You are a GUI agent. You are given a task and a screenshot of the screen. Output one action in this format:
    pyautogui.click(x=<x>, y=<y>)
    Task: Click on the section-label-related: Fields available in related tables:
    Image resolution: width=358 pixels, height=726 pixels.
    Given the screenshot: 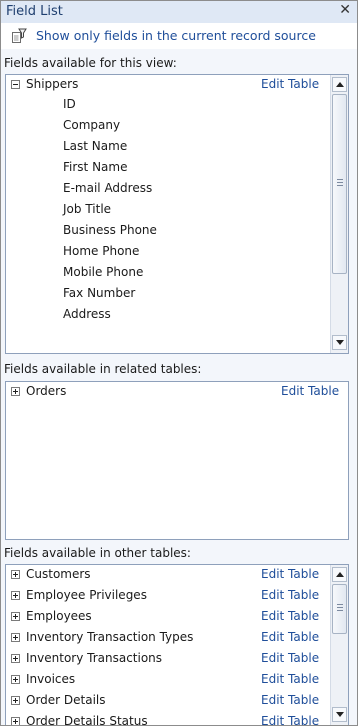 What is the action you would take?
    pyautogui.click(x=103, y=369)
    